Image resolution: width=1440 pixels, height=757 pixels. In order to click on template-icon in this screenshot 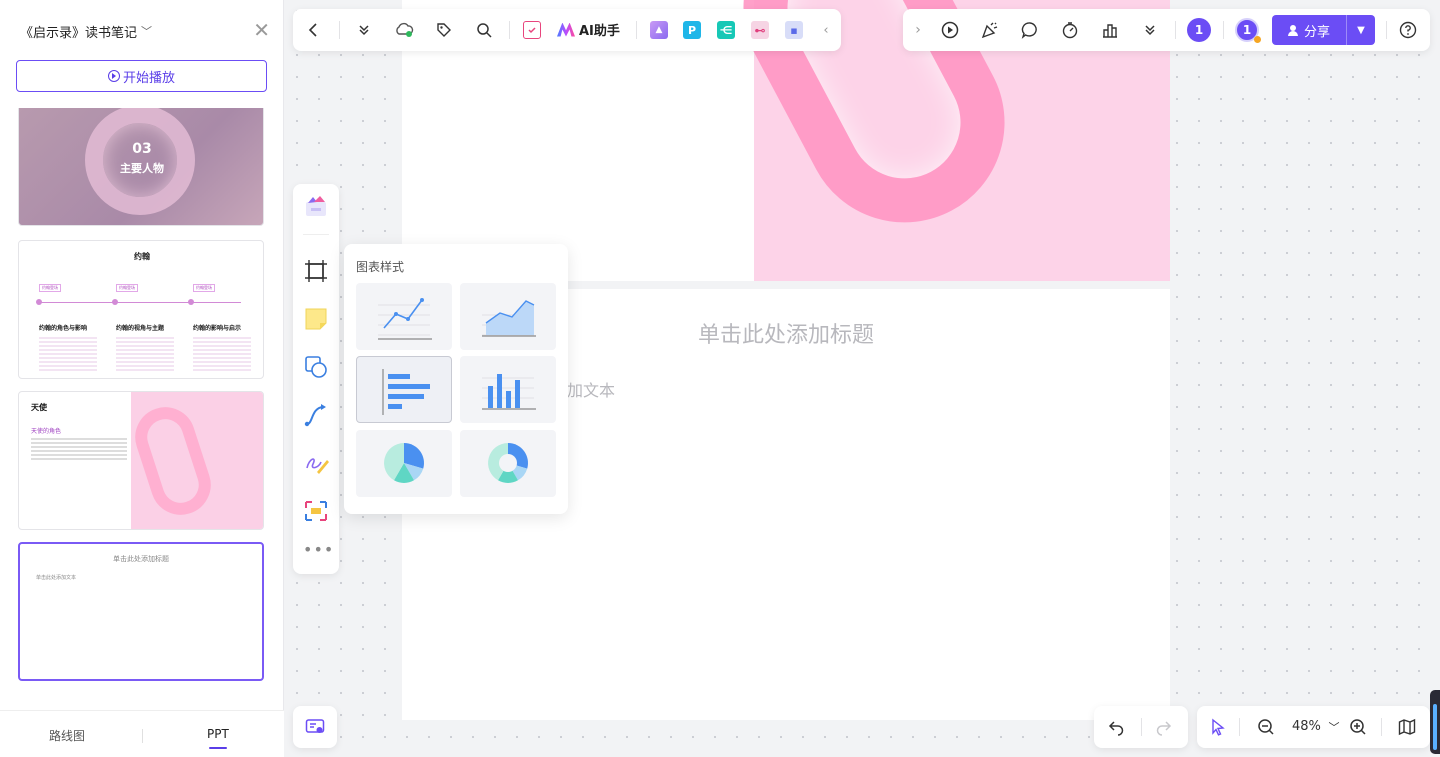, I will do `click(316, 207)`.